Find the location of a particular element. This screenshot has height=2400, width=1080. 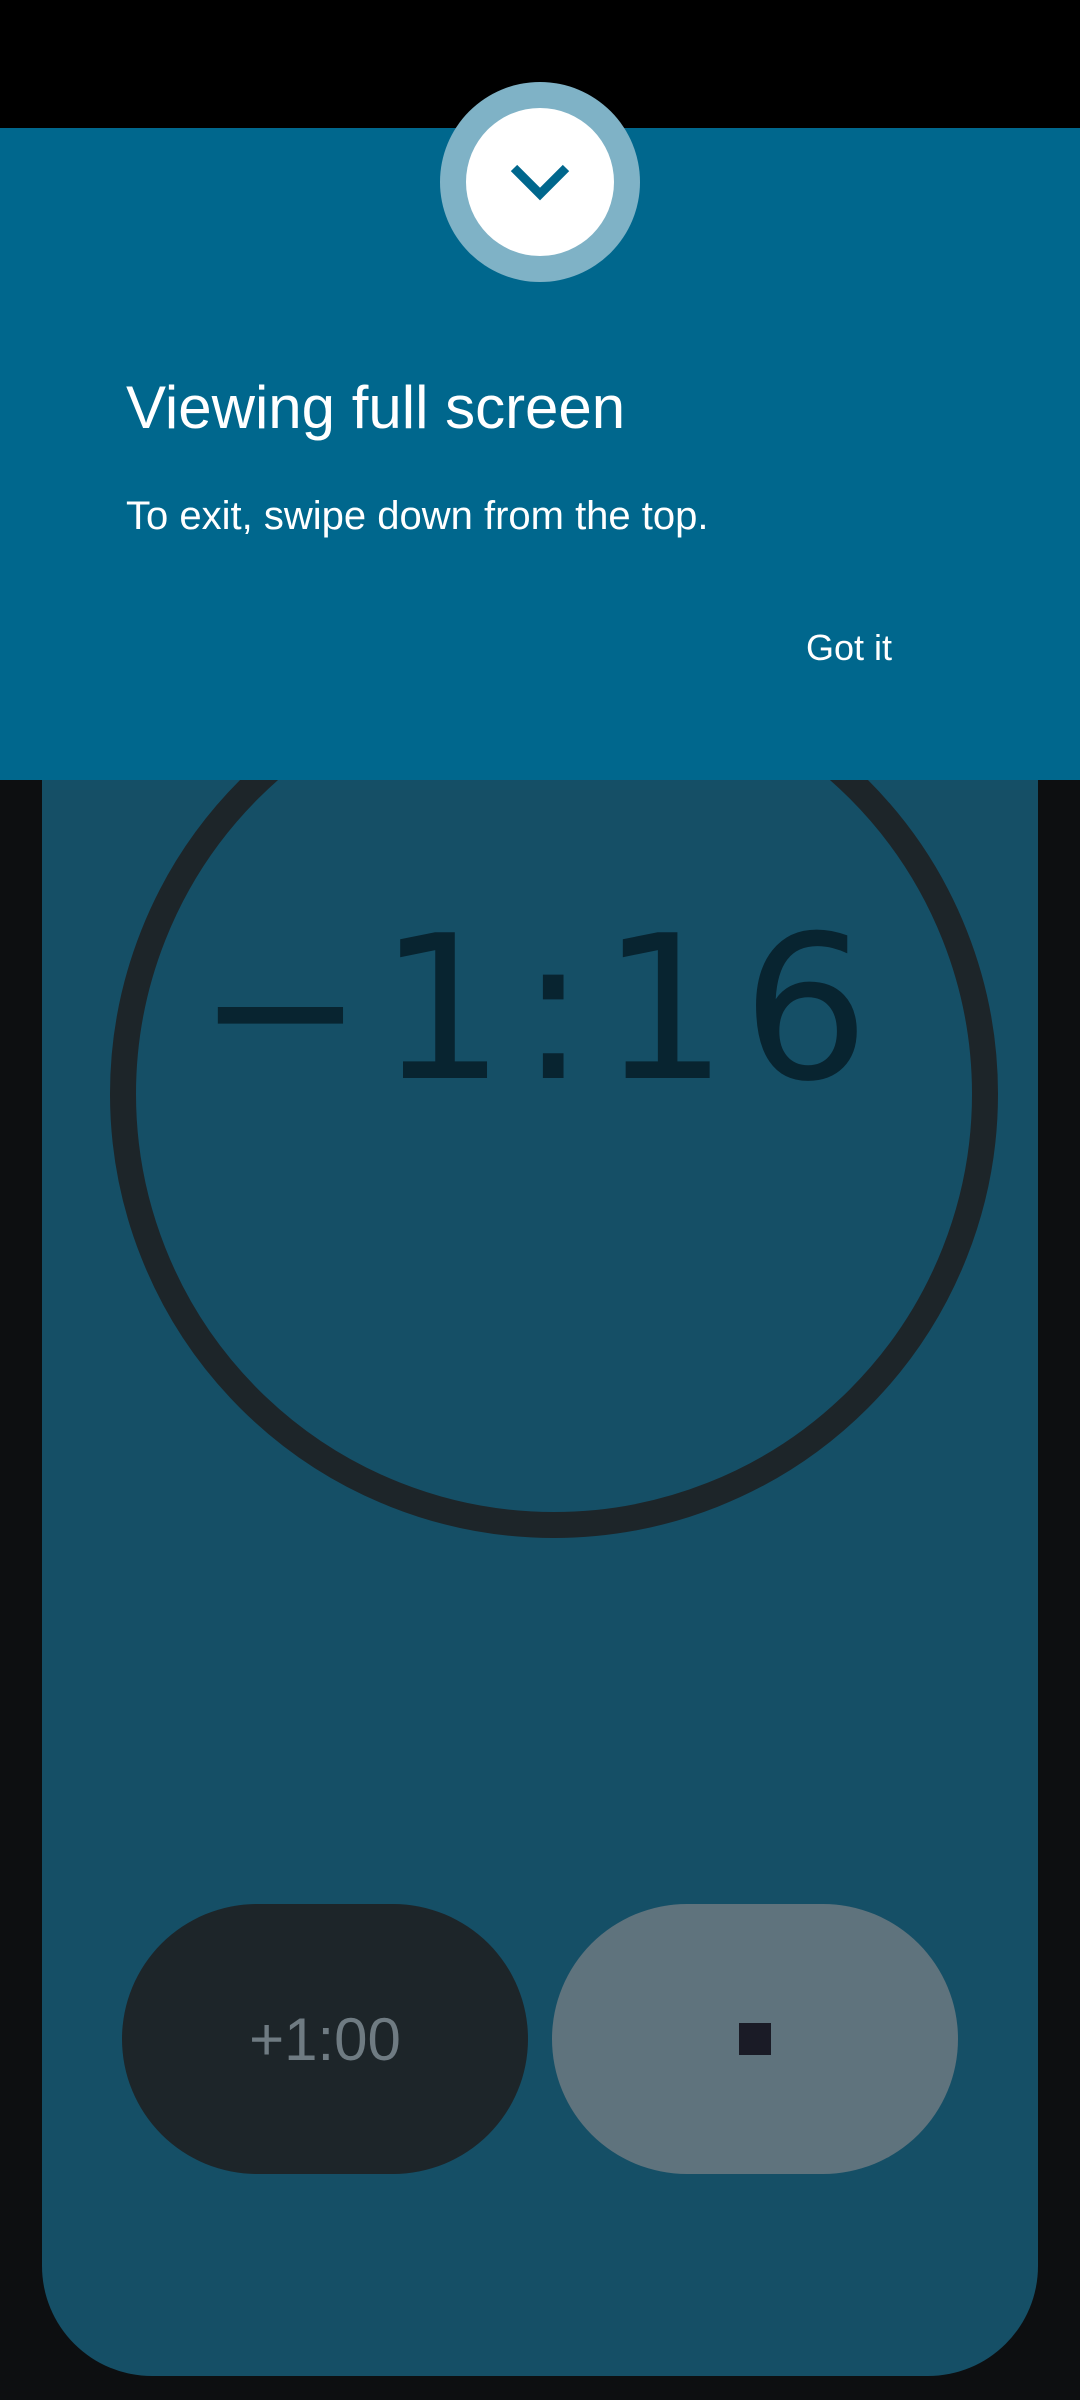

banner-handle is located at coordinates (540, 182).